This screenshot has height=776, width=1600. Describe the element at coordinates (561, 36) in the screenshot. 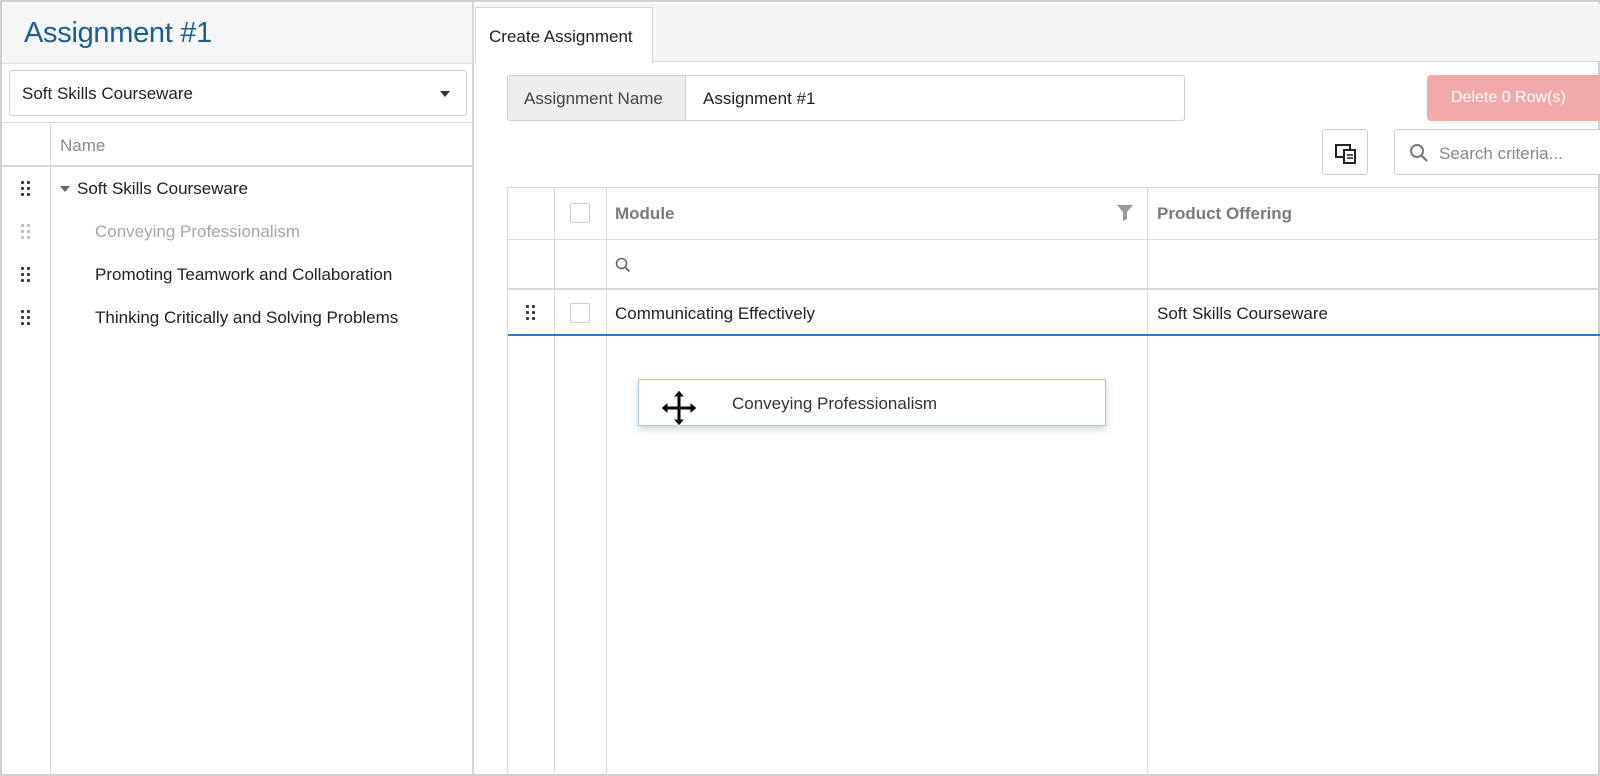

I see `tab-label: Create Assignment` at that location.